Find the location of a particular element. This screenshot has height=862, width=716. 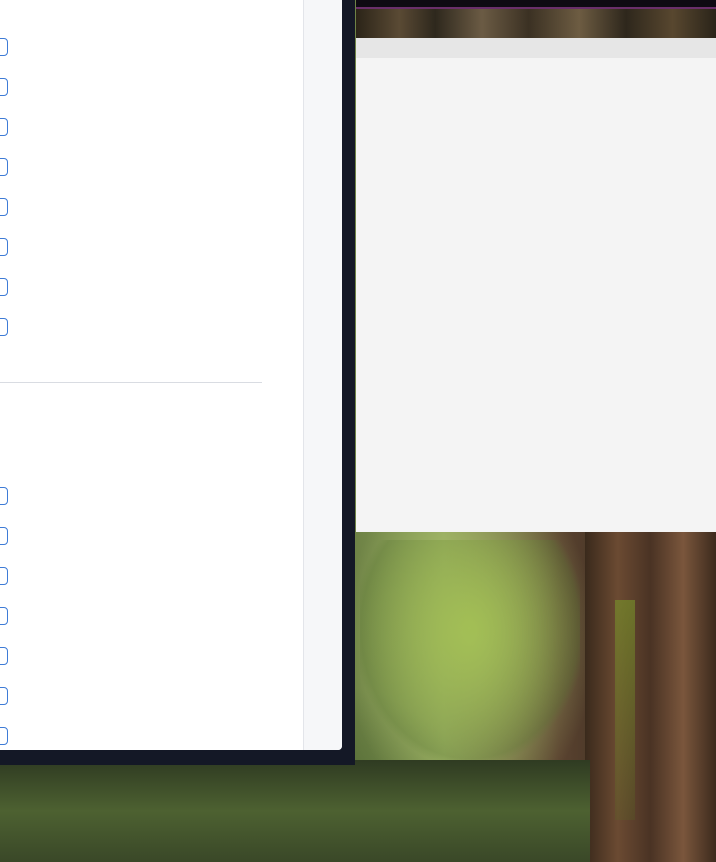

wallpaper-undergrowth is located at coordinates (295, 811).